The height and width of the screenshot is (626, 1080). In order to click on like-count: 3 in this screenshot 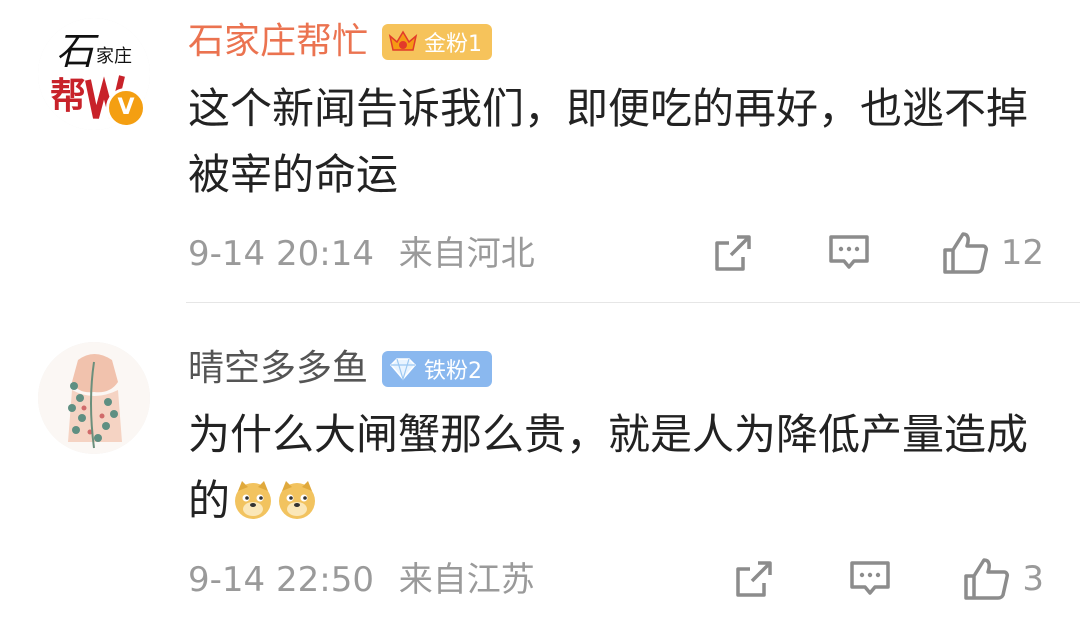, I will do `click(1033, 579)`.